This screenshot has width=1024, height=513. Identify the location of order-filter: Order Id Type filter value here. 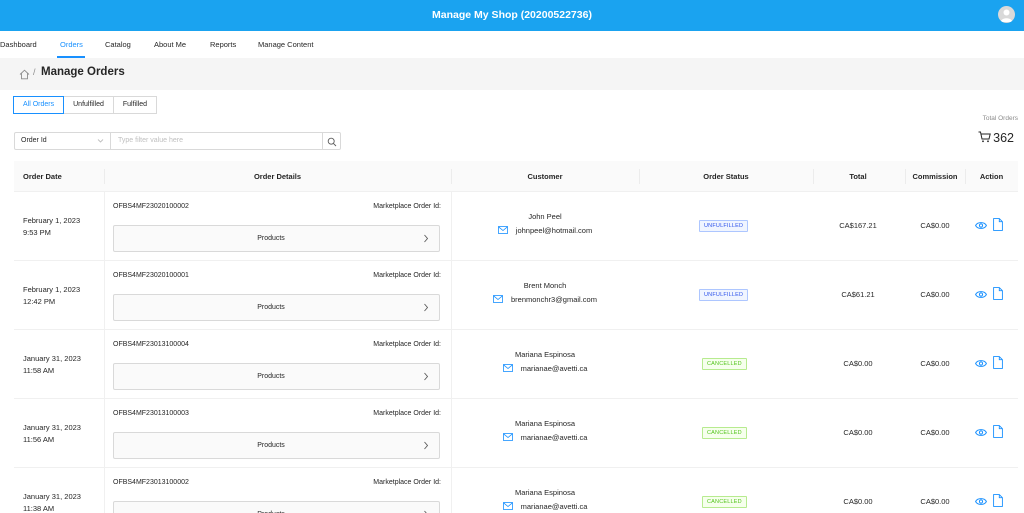
(177, 141).